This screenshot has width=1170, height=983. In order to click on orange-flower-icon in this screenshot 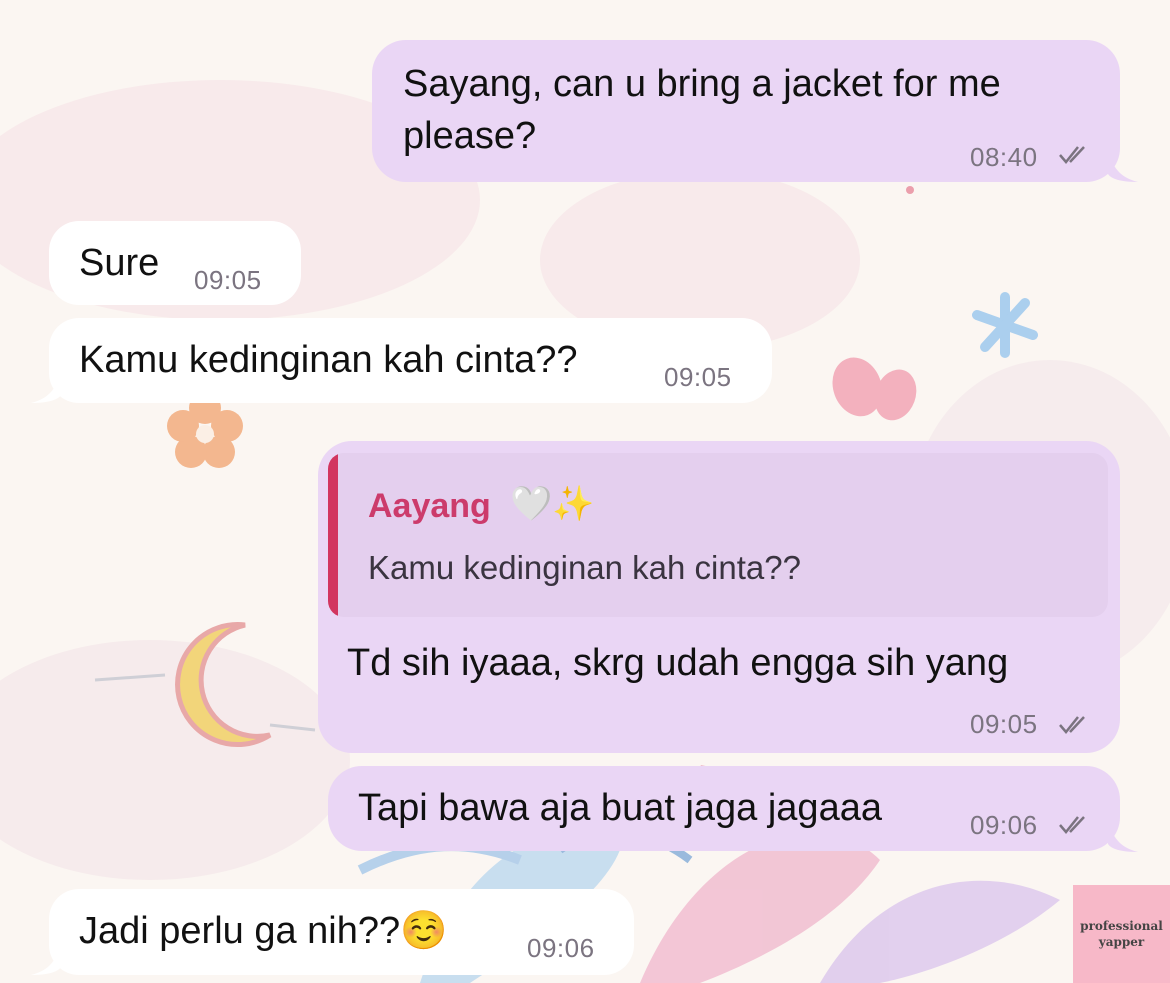, I will do `click(205, 430)`.